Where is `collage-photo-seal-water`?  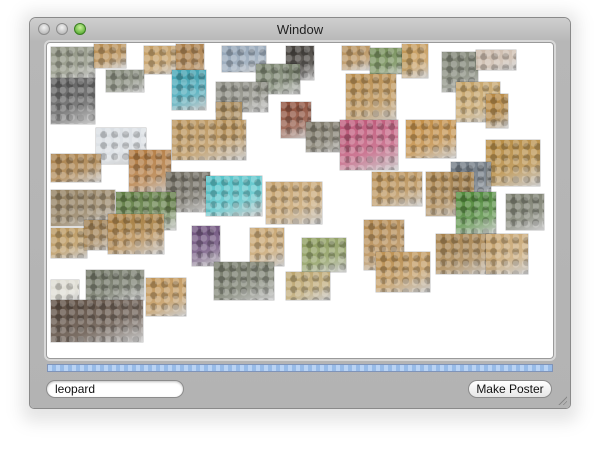 collage-photo-seal-water is located at coordinates (189, 90).